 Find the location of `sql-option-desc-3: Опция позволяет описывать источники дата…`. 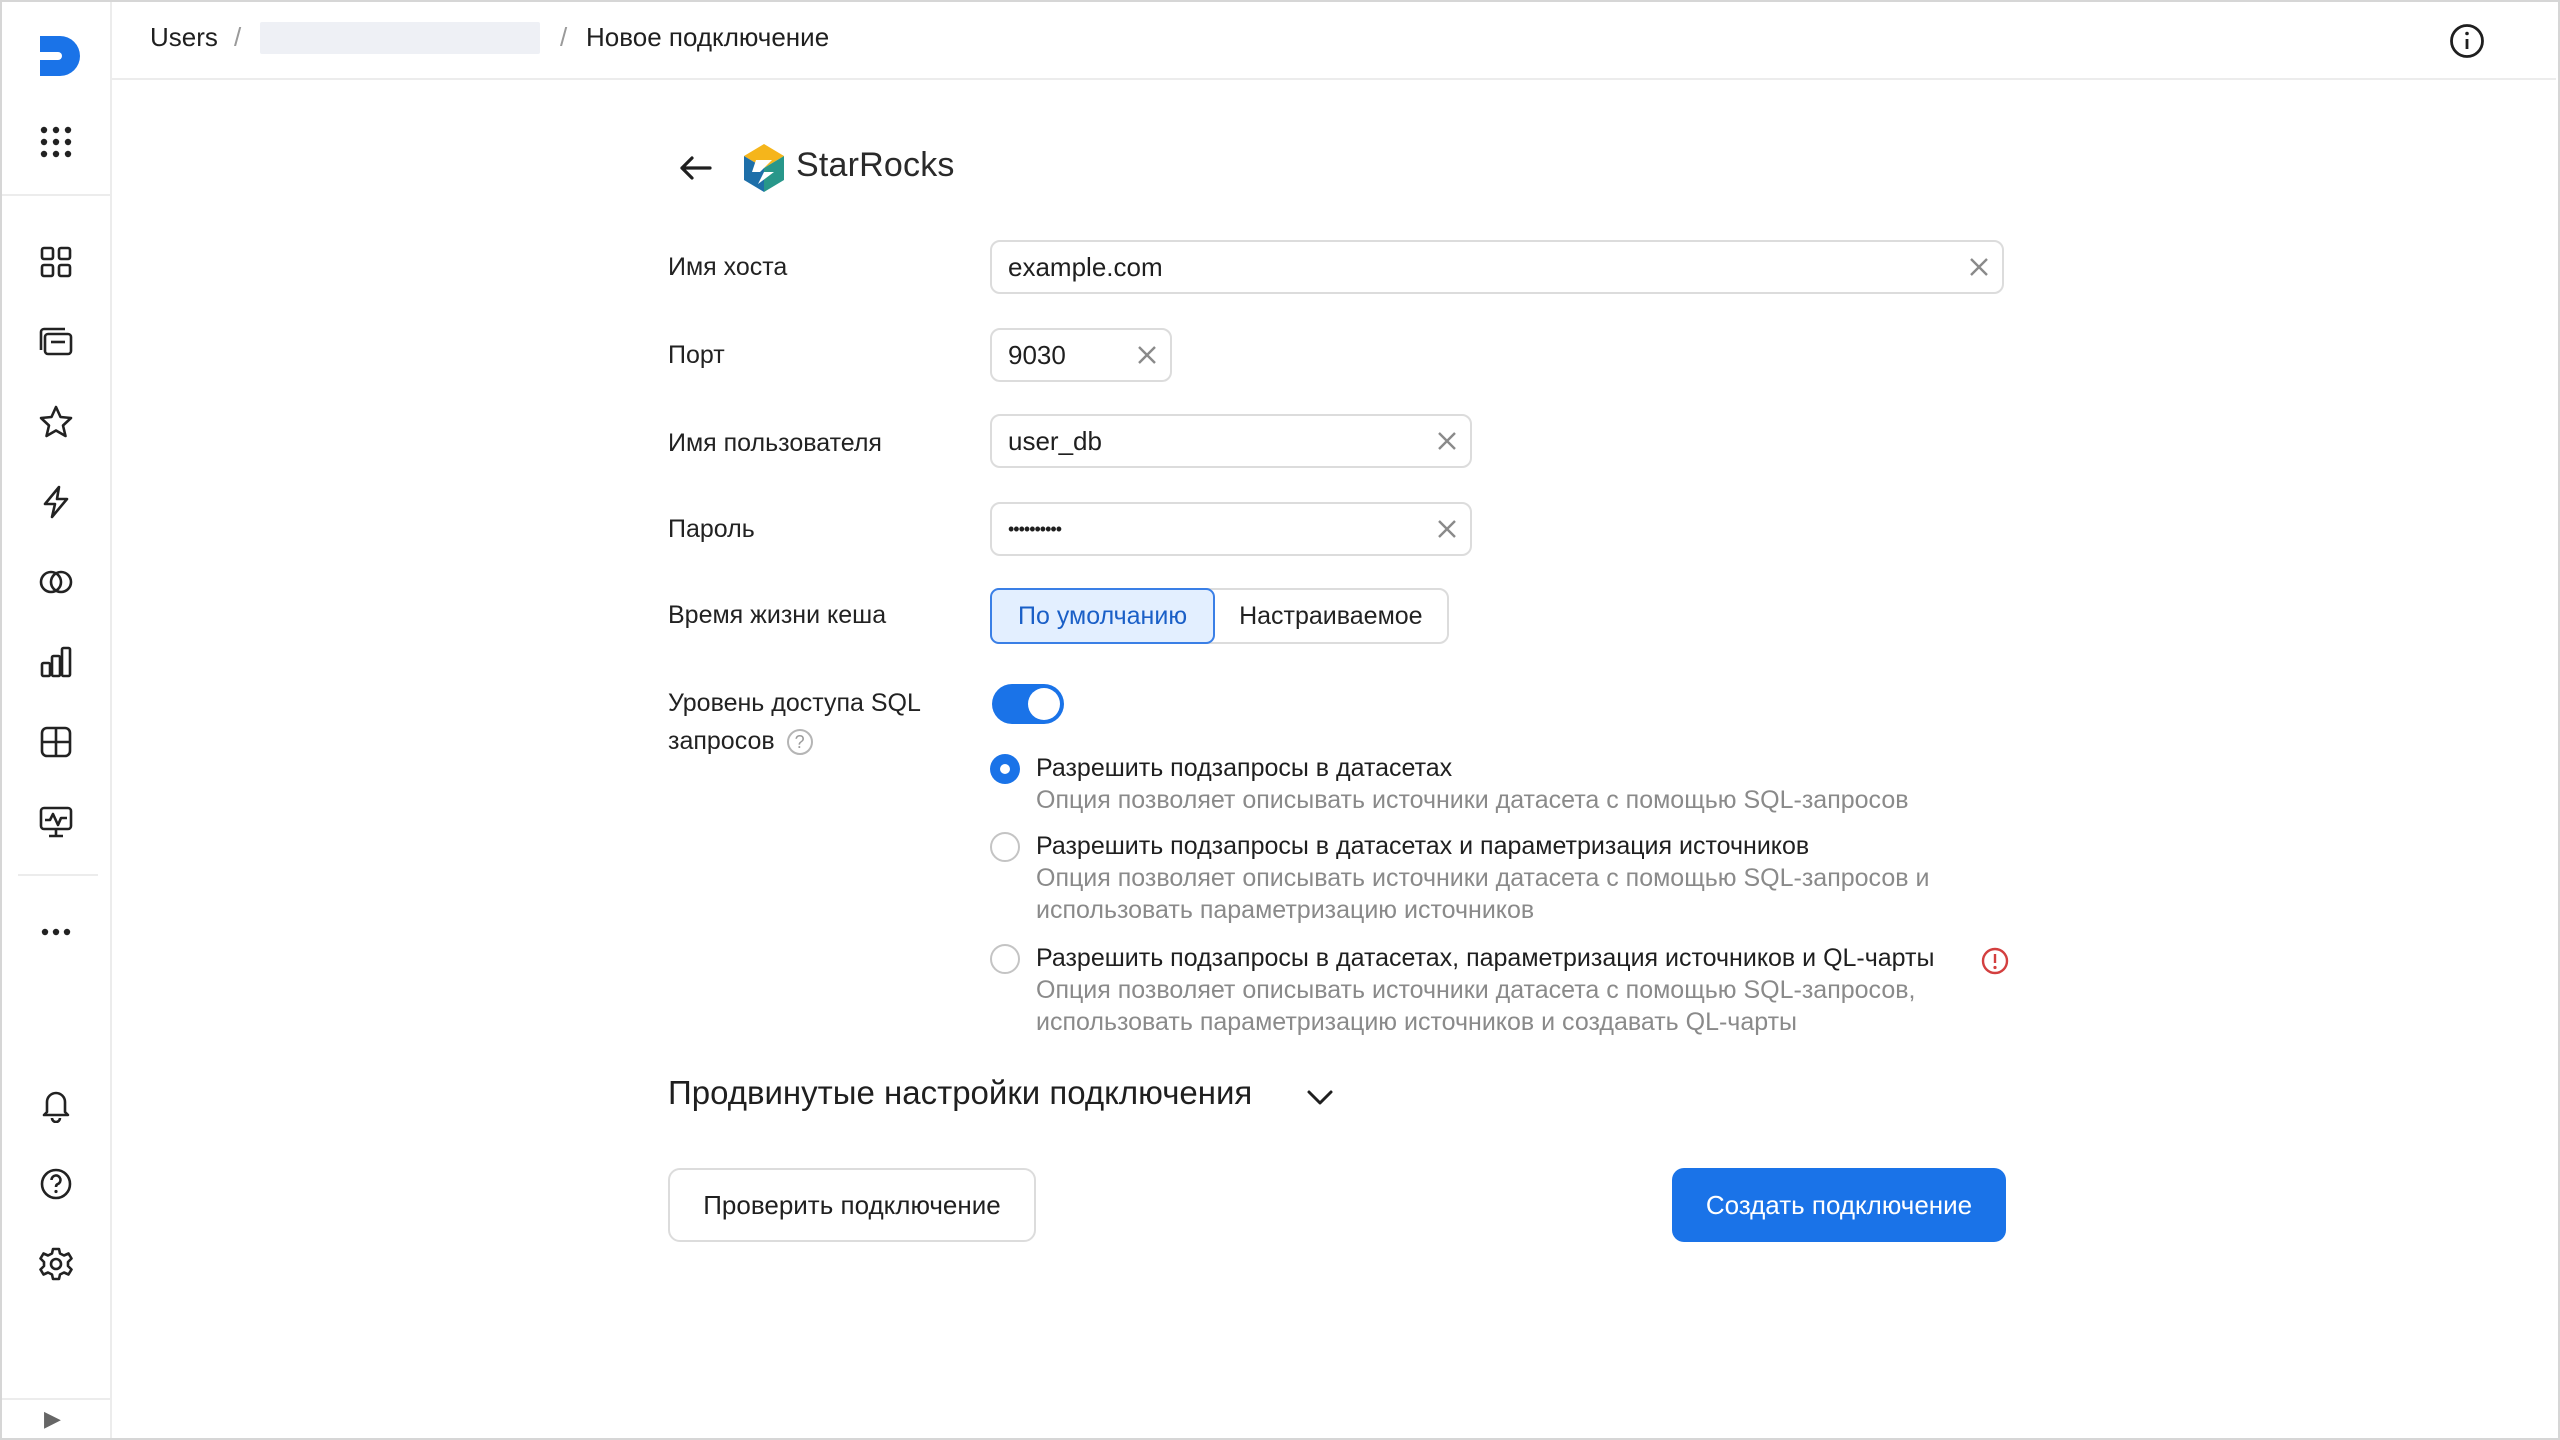

sql-option-desc-3: Опция позволяет описывать источники дата… is located at coordinates (1476, 990).